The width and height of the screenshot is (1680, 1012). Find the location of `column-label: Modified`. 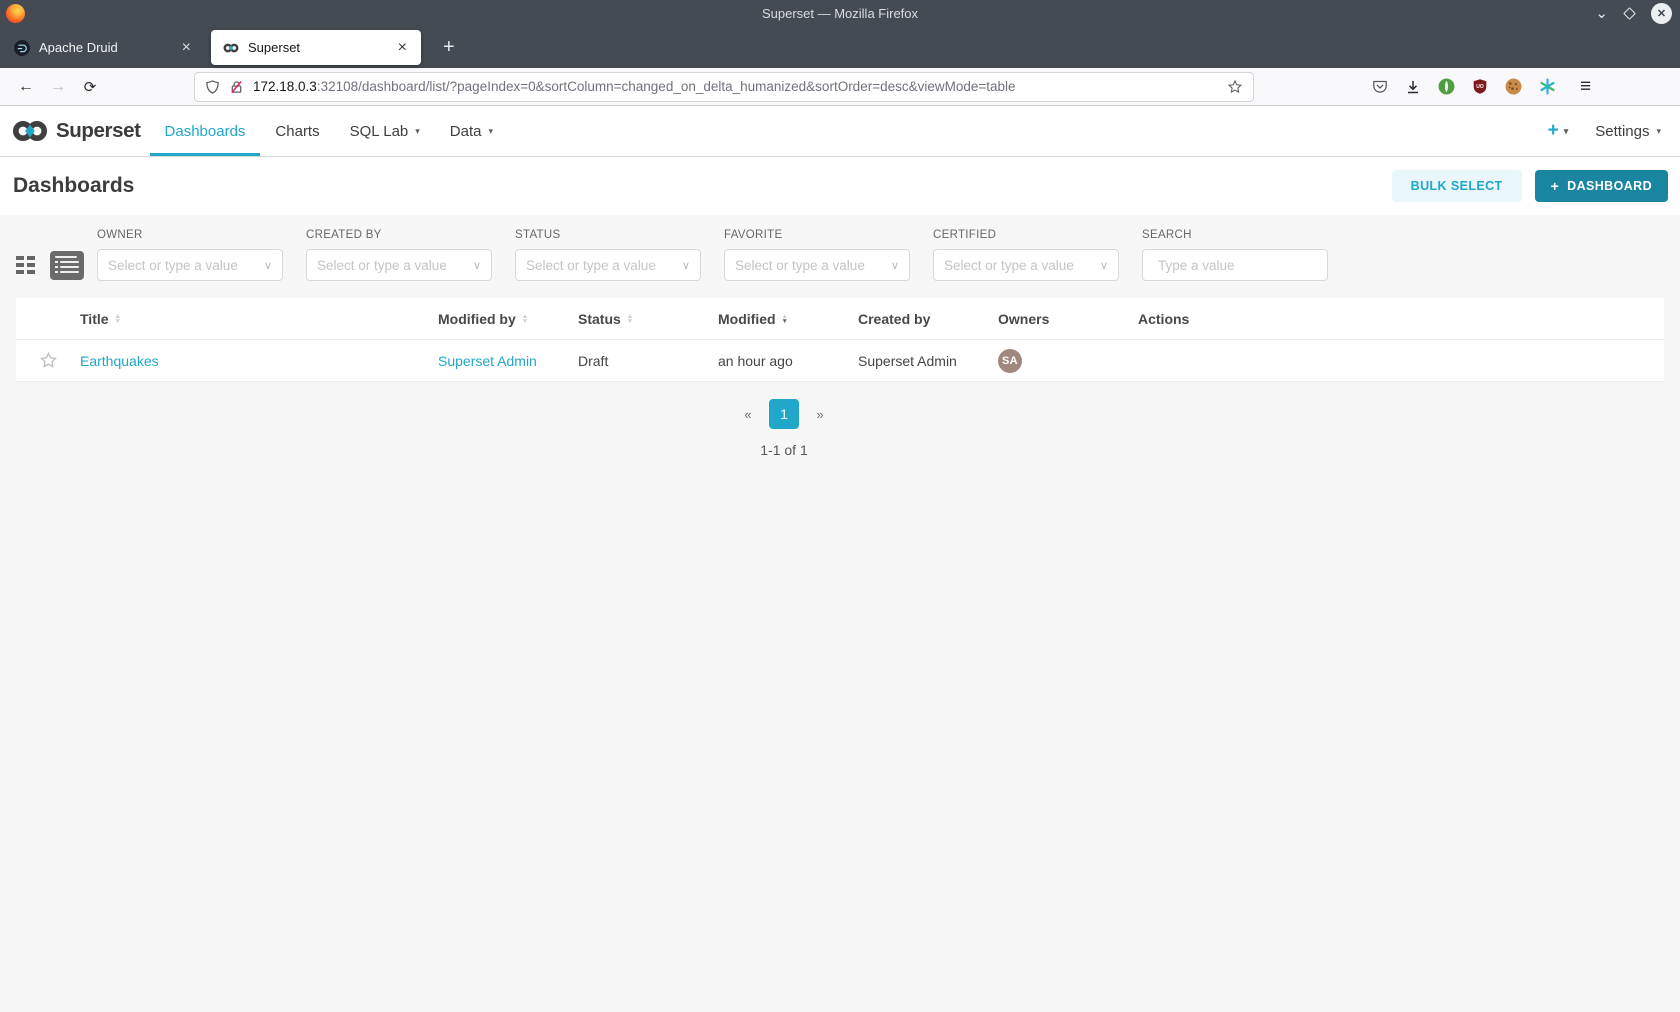

column-label: Modified is located at coordinates (747, 318).